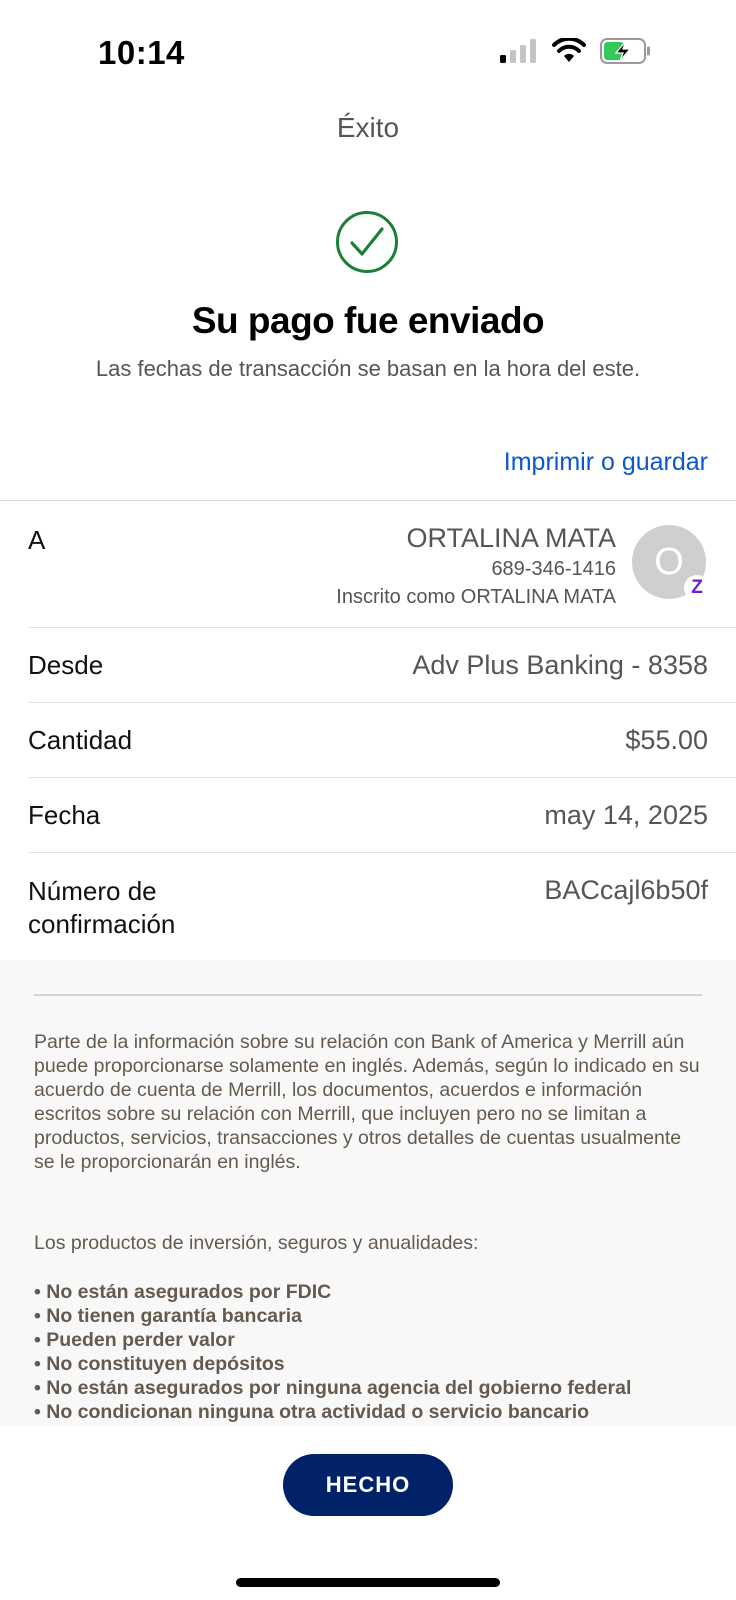 The height and width of the screenshot is (1600, 736). What do you see at coordinates (518, 51) in the screenshot?
I see `cellular-signal-icon` at bounding box center [518, 51].